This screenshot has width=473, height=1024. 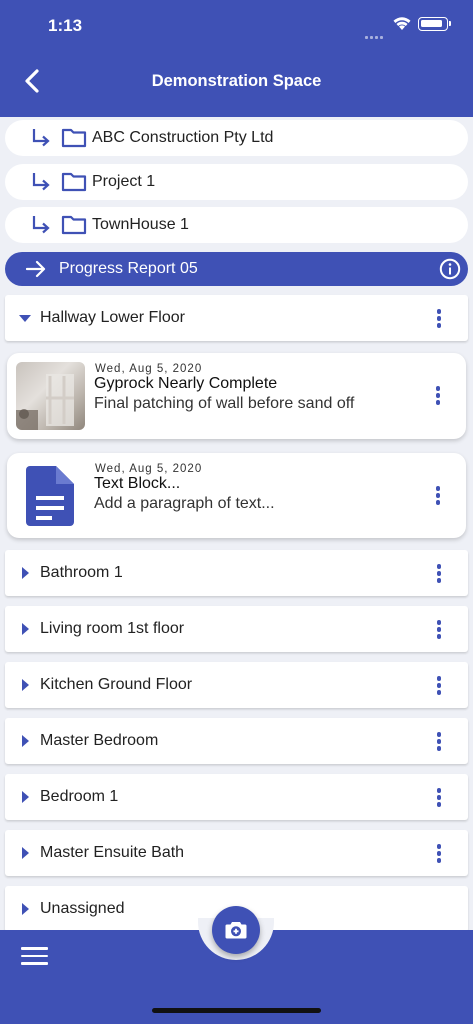 What do you see at coordinates (124, 181) in the screenshot?
I see `breadcrumb-label: Project 1` at bounding box center [124, 181].